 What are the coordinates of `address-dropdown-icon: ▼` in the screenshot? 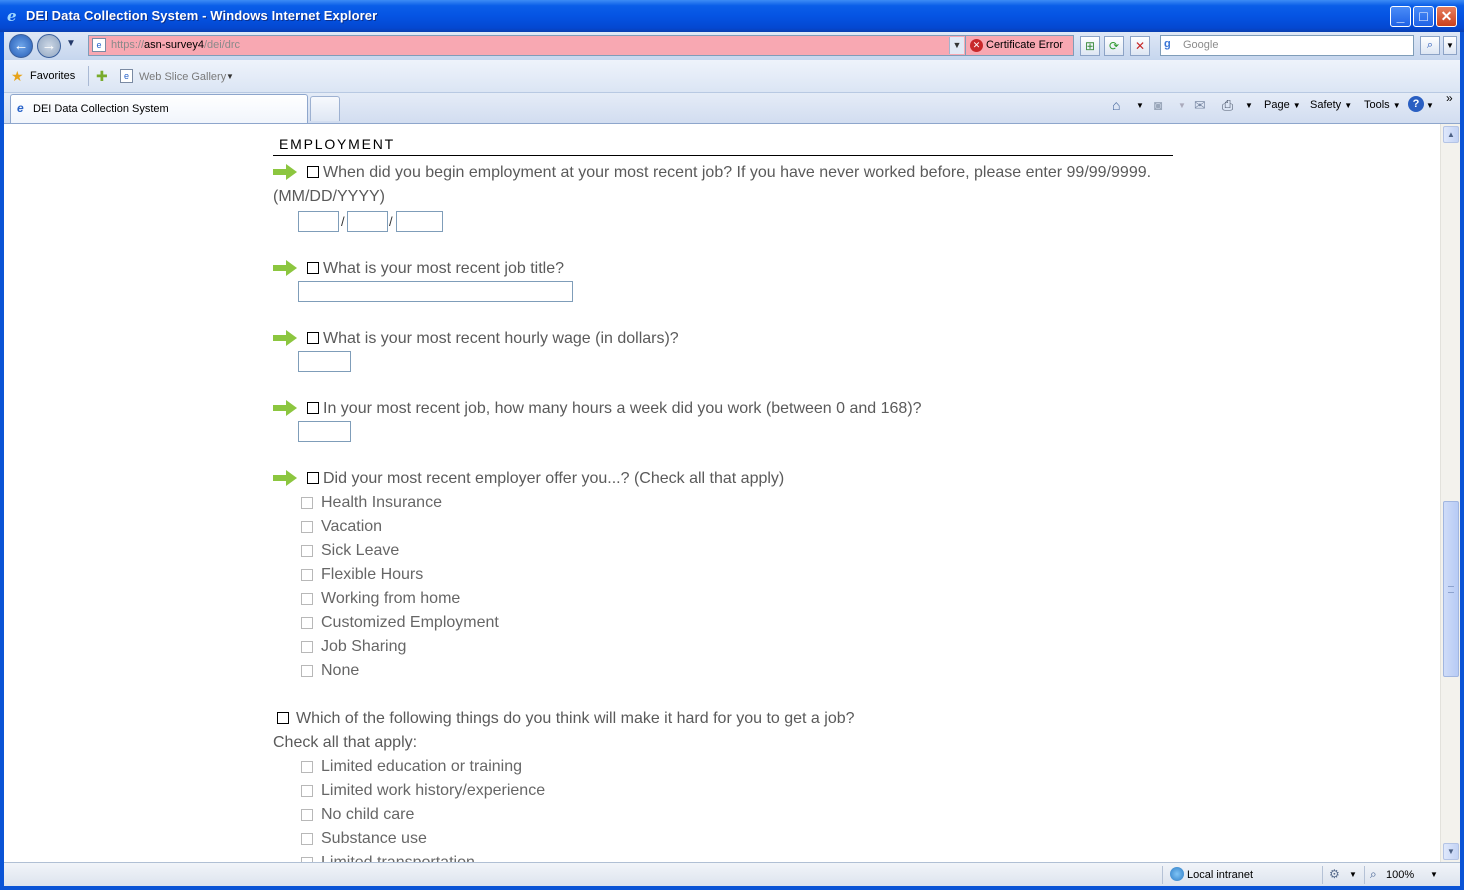 It's located at (956, 45).